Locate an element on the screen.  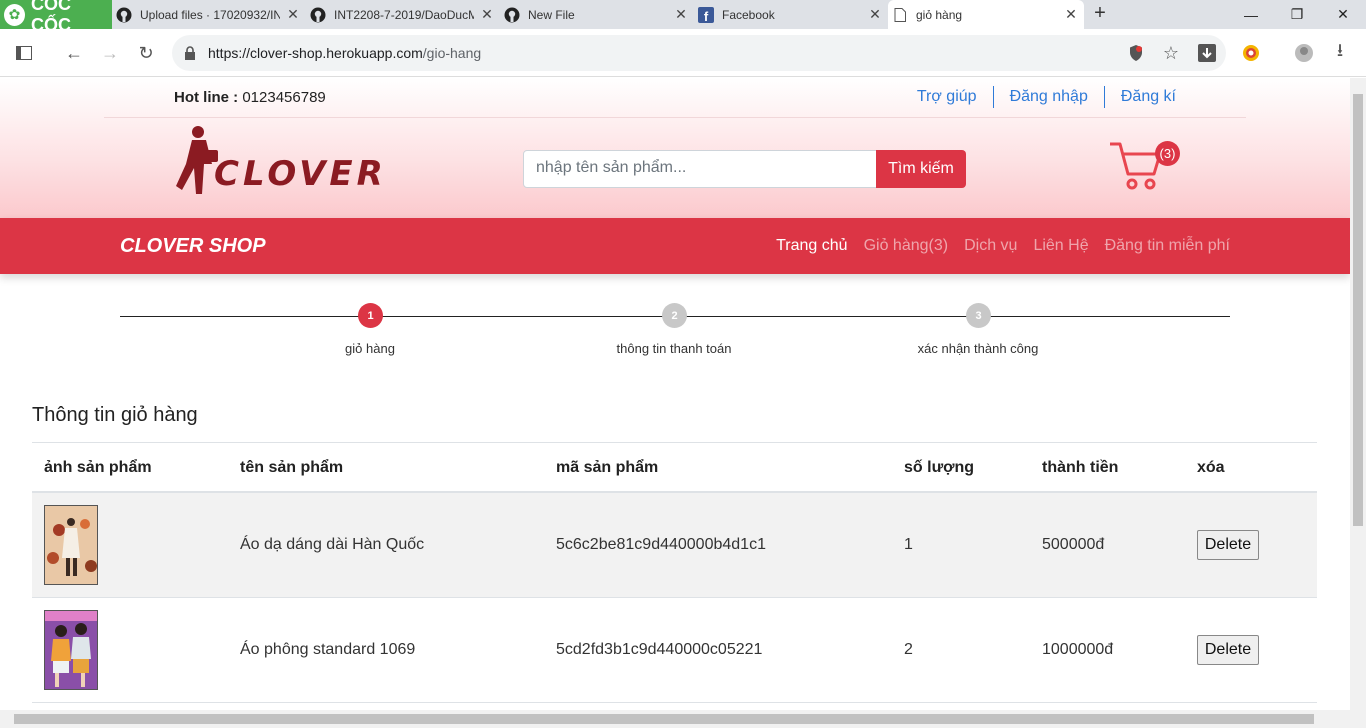
tab-upload-files: Upload files · 17020932/IN ✕ is located at coordinates (209, 14).